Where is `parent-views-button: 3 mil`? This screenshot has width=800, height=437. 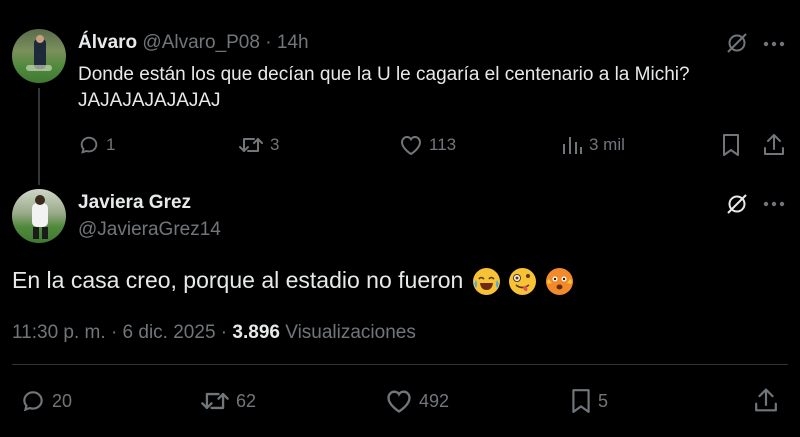
parent-views-button: 3 mil is located at coordinates (593, 145).